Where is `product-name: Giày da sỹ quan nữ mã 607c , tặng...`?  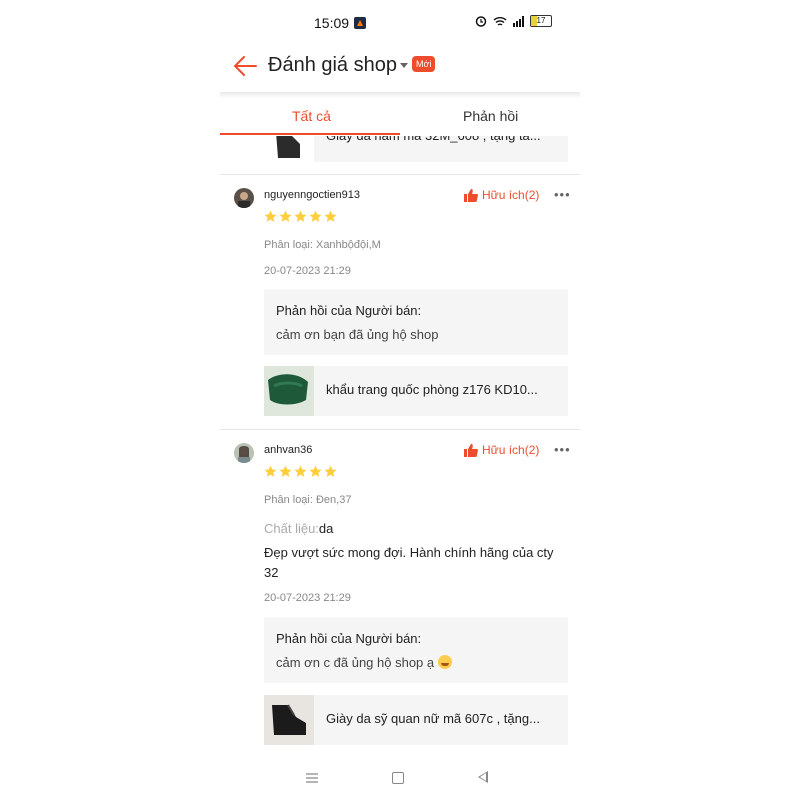 product-name: Giày da sỹ quan nữ mã 607c , tặng... is located at coordinates (433, 718).